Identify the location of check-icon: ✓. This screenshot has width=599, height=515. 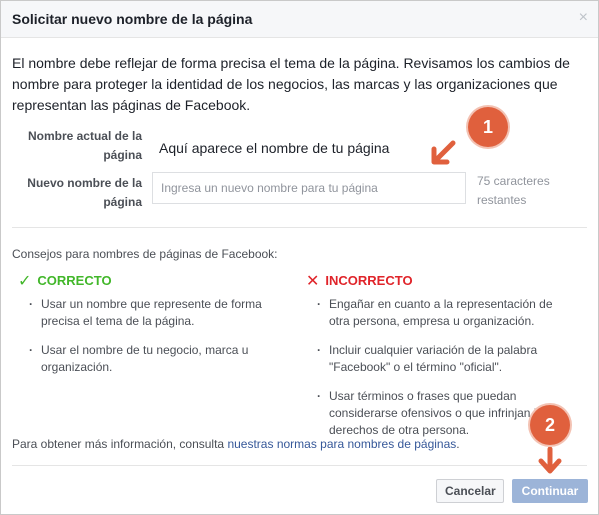
(25, 281).